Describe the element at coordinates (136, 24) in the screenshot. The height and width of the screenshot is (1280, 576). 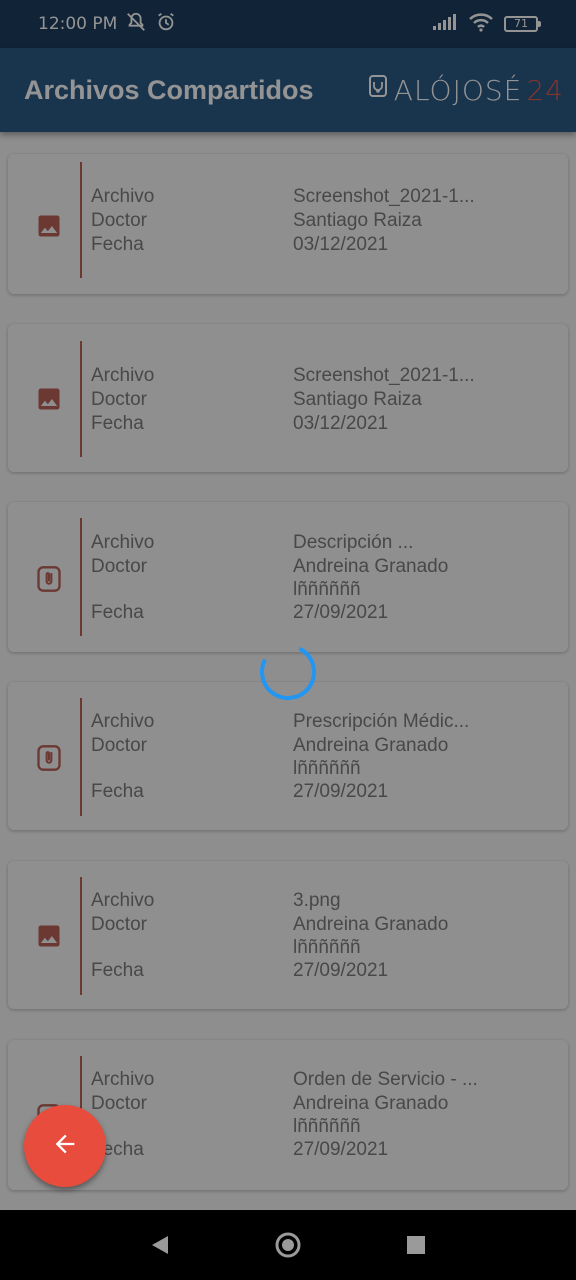
I see `notifications-off-icon` at that location.